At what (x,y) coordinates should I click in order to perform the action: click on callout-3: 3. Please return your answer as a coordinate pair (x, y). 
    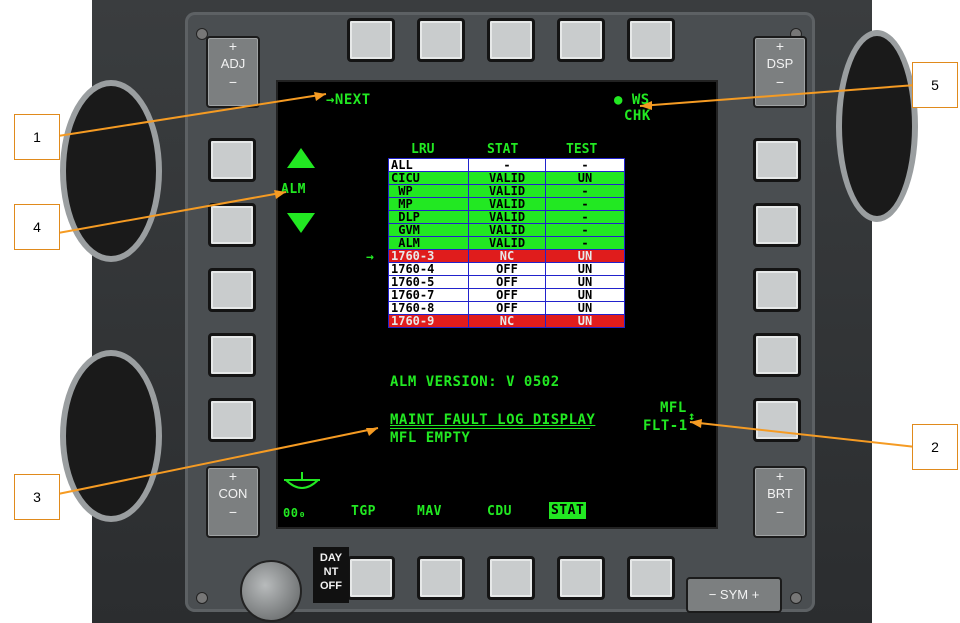
    Looking at the image, I should click on (37, 497).